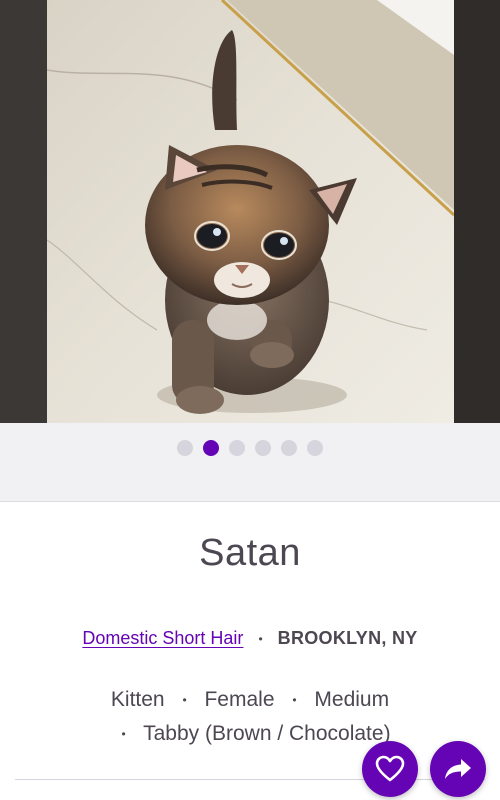 The width and height of the screenshot is (500, 800). Describe the element at coordinates (23, 211) in the screenshot. I see `photo-letterbox-left` at that location.